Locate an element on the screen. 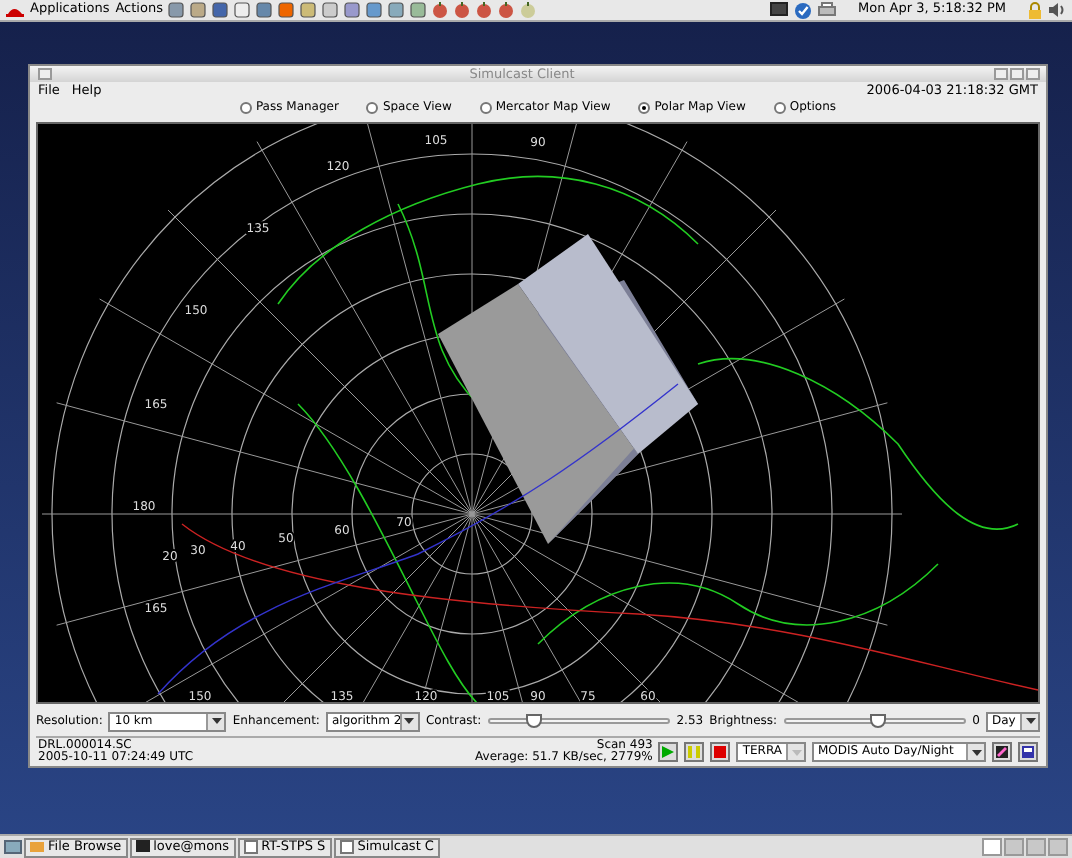 The height and width of the screenshot is (858, 1072). brightness-slider-thumb is located at coordinates (878, 721).